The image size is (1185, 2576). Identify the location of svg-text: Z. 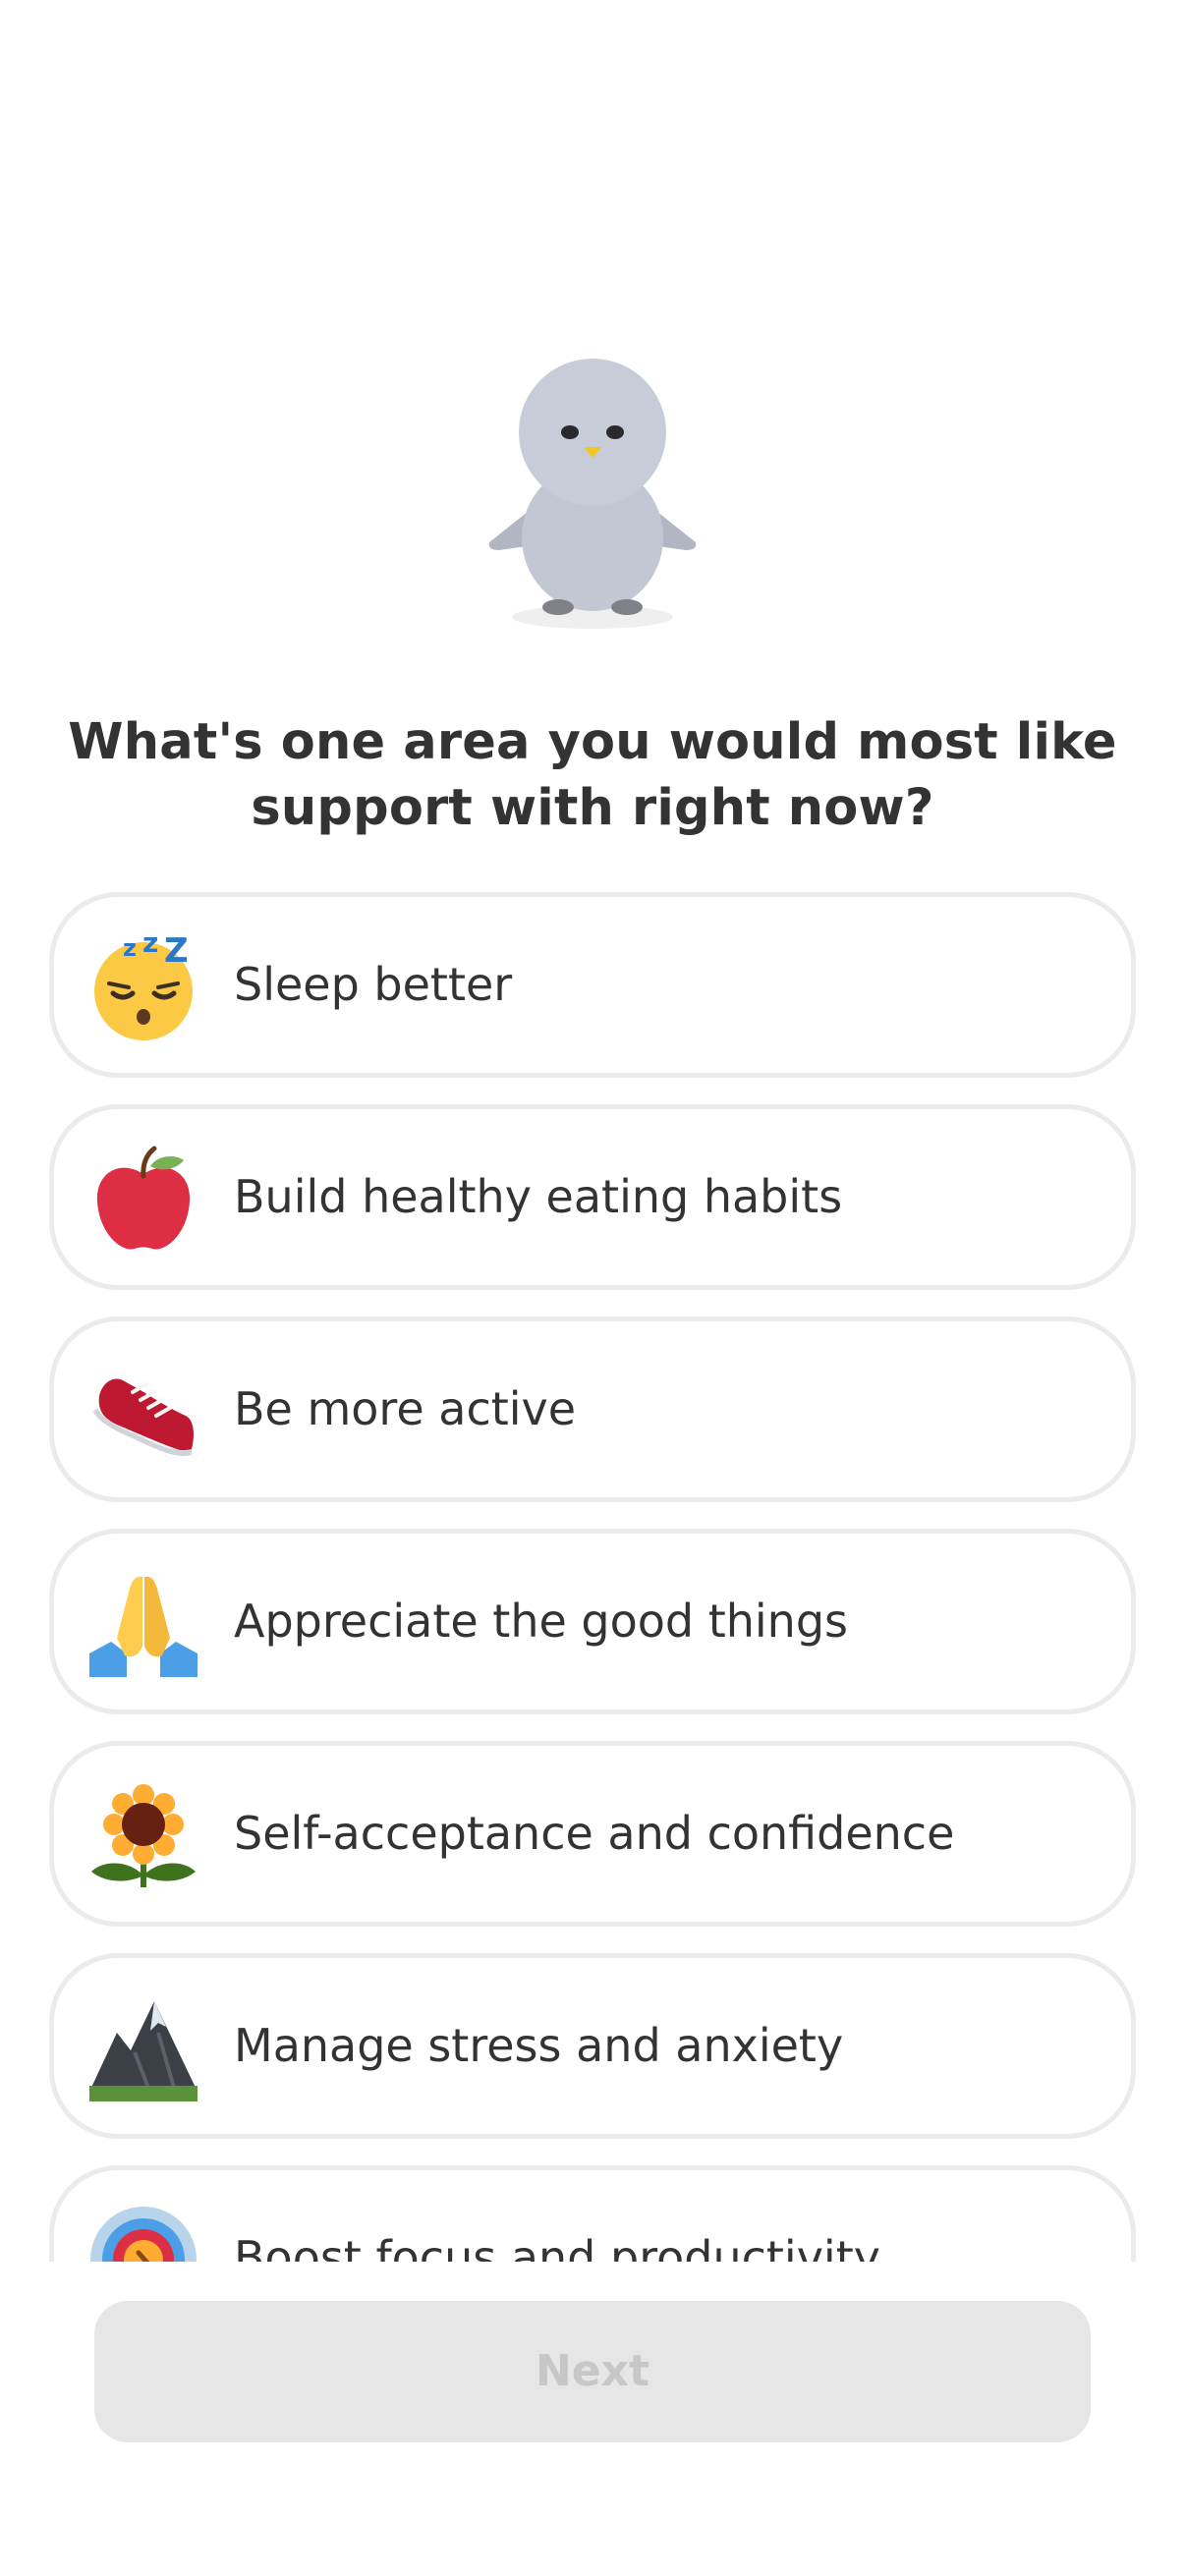
(177, 951).